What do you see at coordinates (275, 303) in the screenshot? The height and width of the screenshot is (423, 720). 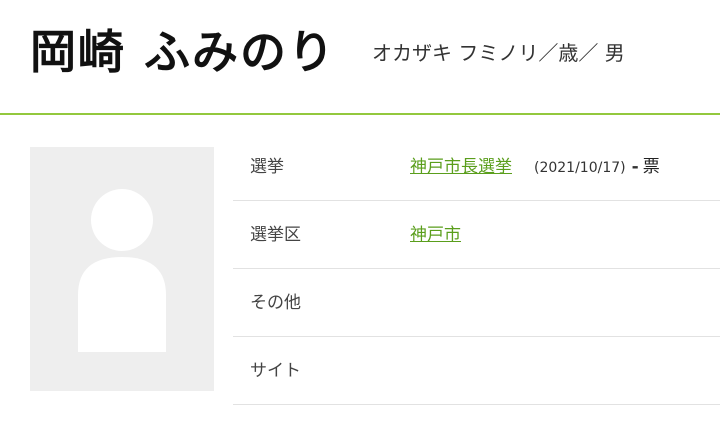 I see `other-label: その他` at bounding box center [275, 303].